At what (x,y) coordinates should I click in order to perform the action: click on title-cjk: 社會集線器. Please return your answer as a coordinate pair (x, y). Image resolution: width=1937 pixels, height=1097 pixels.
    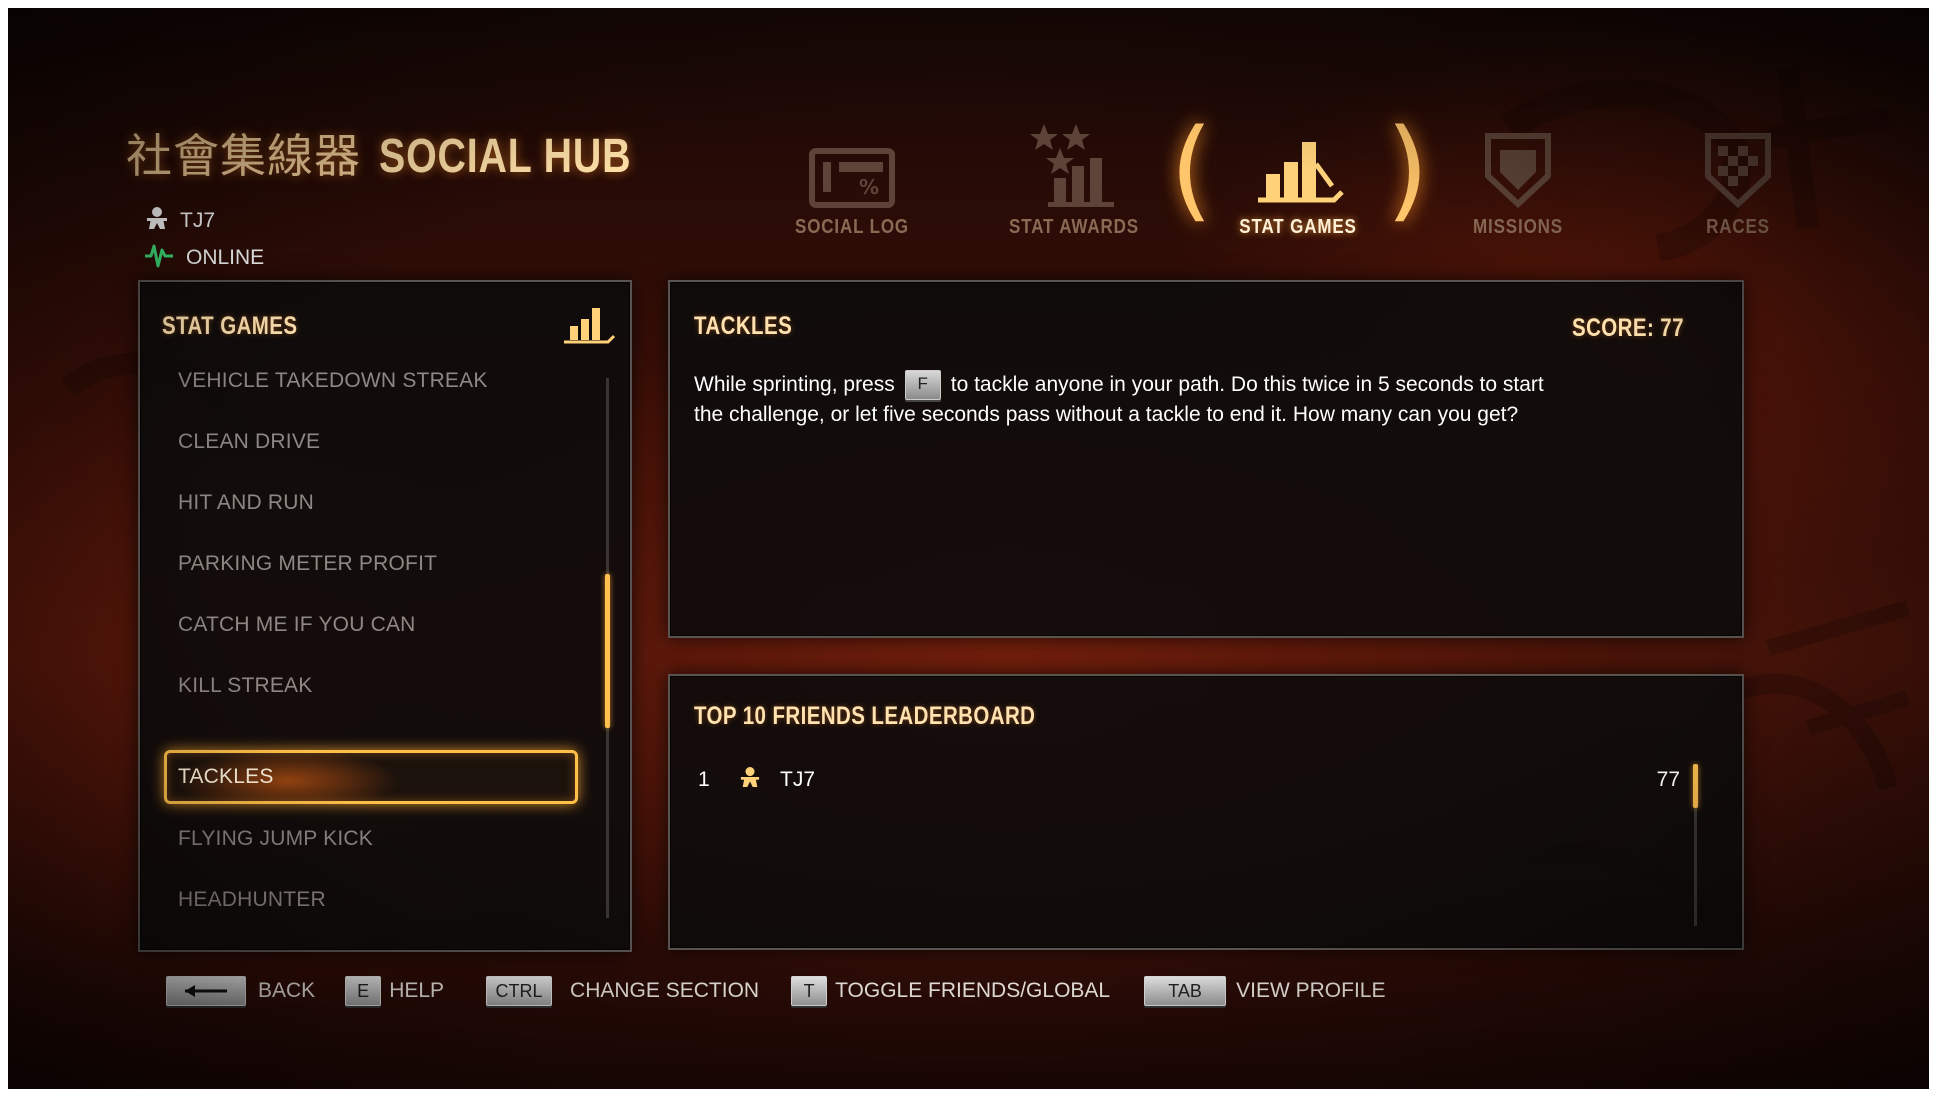
    Looking at the image, I should click on (243, 156).